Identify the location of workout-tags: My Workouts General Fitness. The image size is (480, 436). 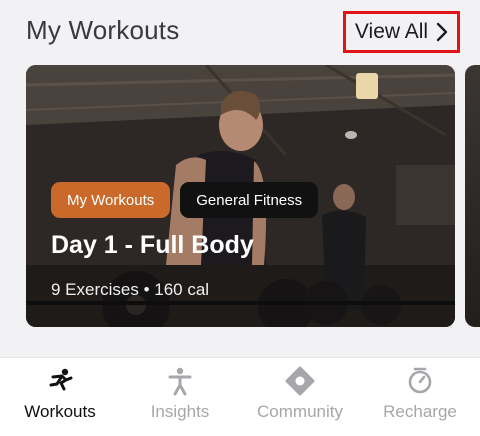
(185, 200).